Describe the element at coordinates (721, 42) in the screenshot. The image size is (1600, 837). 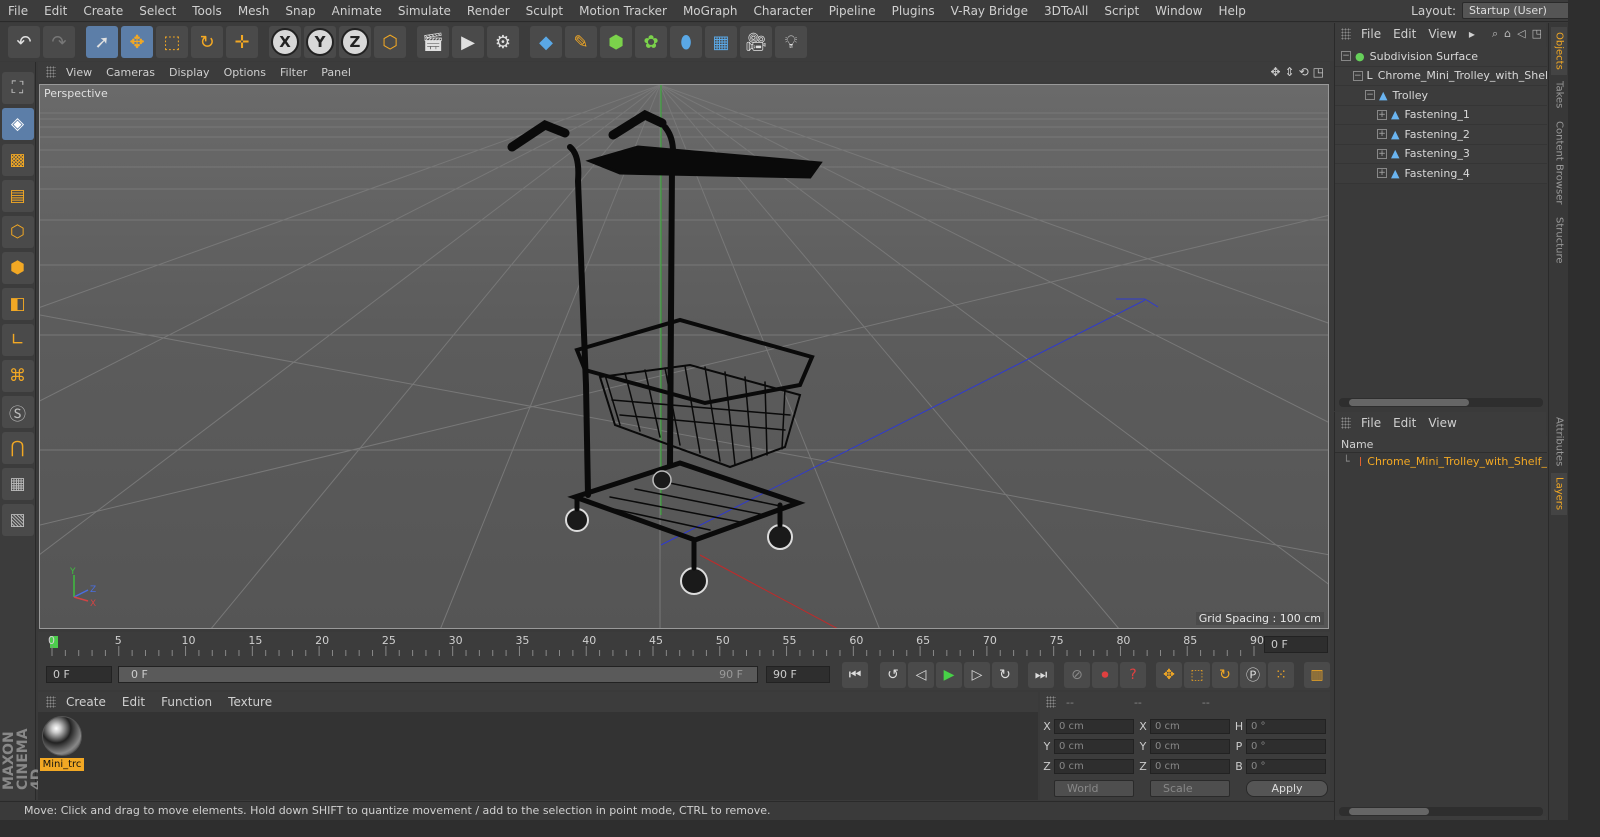
I see `floor-button: ▦` at that location.